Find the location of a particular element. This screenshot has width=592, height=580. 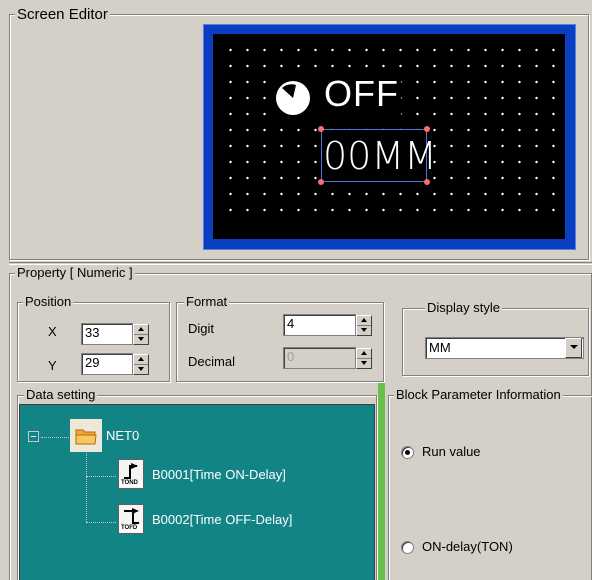

on-delay-radio is located at coordinates (407, 547).